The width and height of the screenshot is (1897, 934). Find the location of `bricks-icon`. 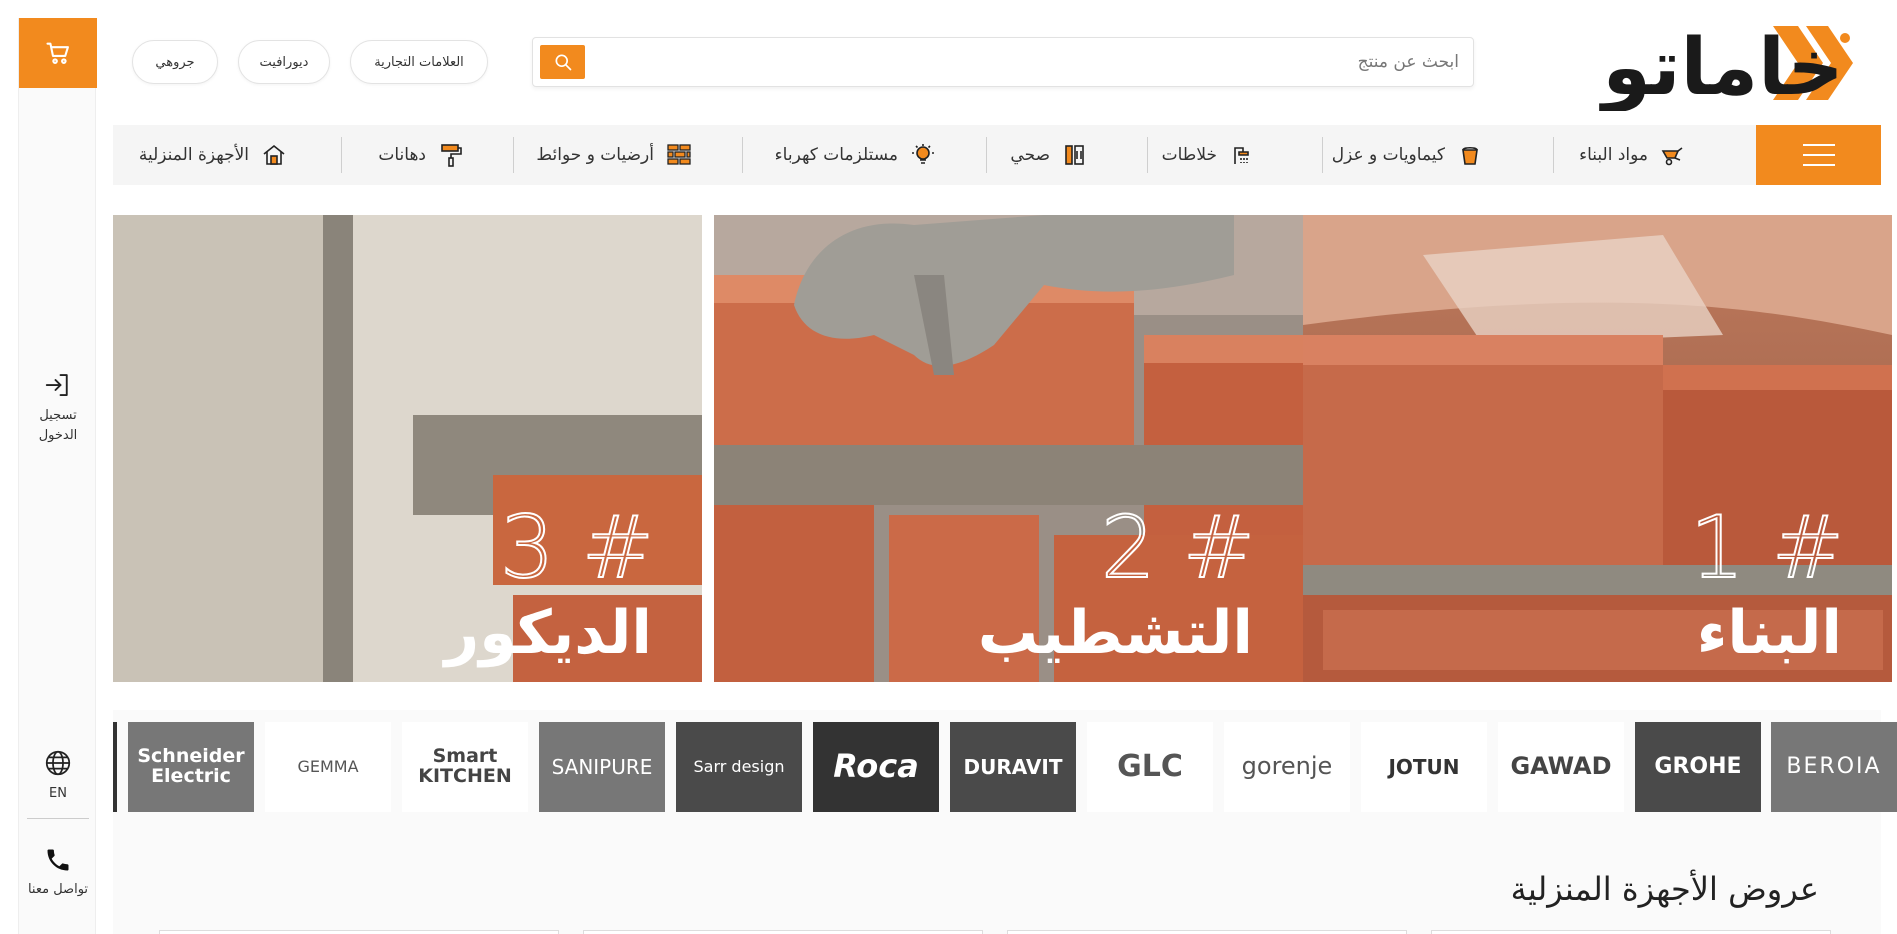

bricks-icon is located at coordinates (679, 155).